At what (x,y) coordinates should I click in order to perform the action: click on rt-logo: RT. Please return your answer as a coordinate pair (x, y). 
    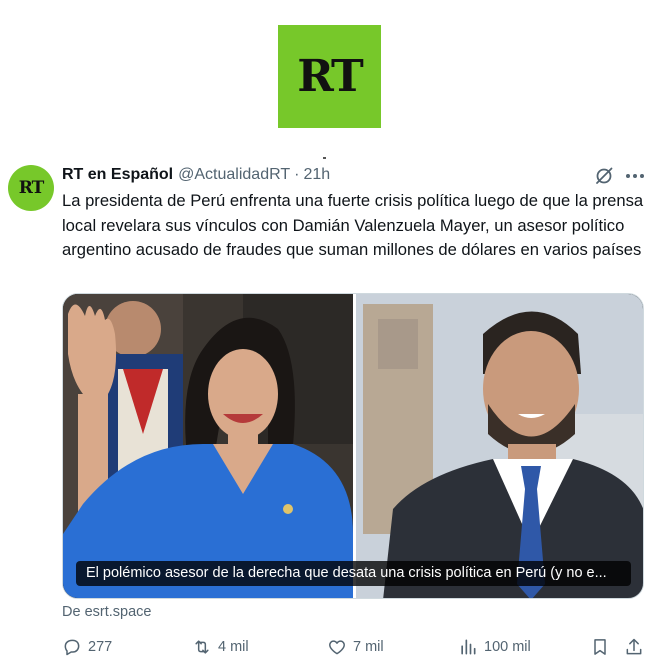
    Looking at the image, I should click on (329, 76).